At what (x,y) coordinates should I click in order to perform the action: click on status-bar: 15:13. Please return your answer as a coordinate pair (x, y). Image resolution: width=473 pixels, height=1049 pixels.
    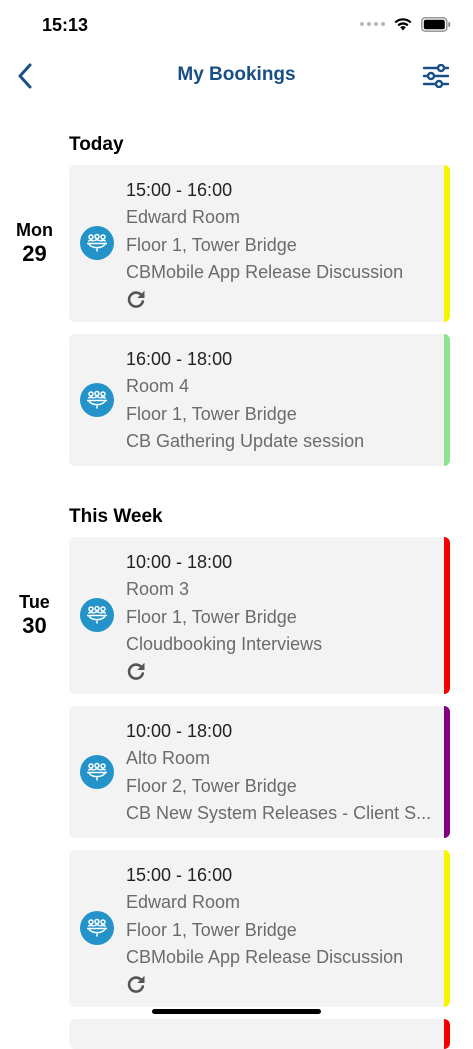
    Looking at the image, I should click on (236, 25).